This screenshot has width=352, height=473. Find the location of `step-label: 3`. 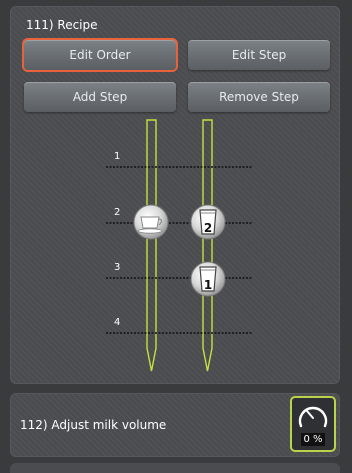

step-label: 3 is located at coordinates (117, 267).